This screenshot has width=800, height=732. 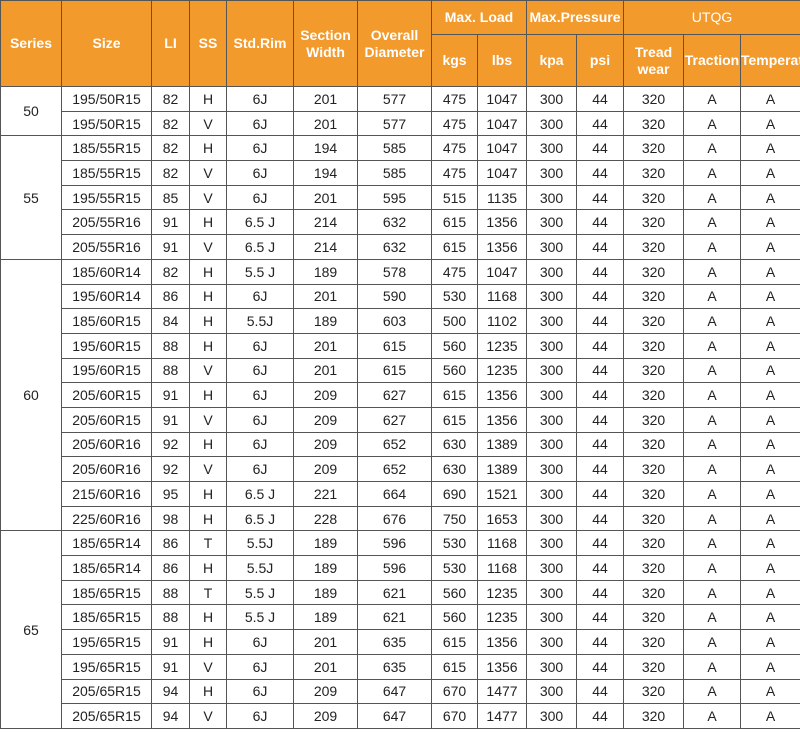 I want to click on table-row: 195/50R15 82 V 6J 201 577 475 1047 300 44 320 A A, so click(x=400, y=123).